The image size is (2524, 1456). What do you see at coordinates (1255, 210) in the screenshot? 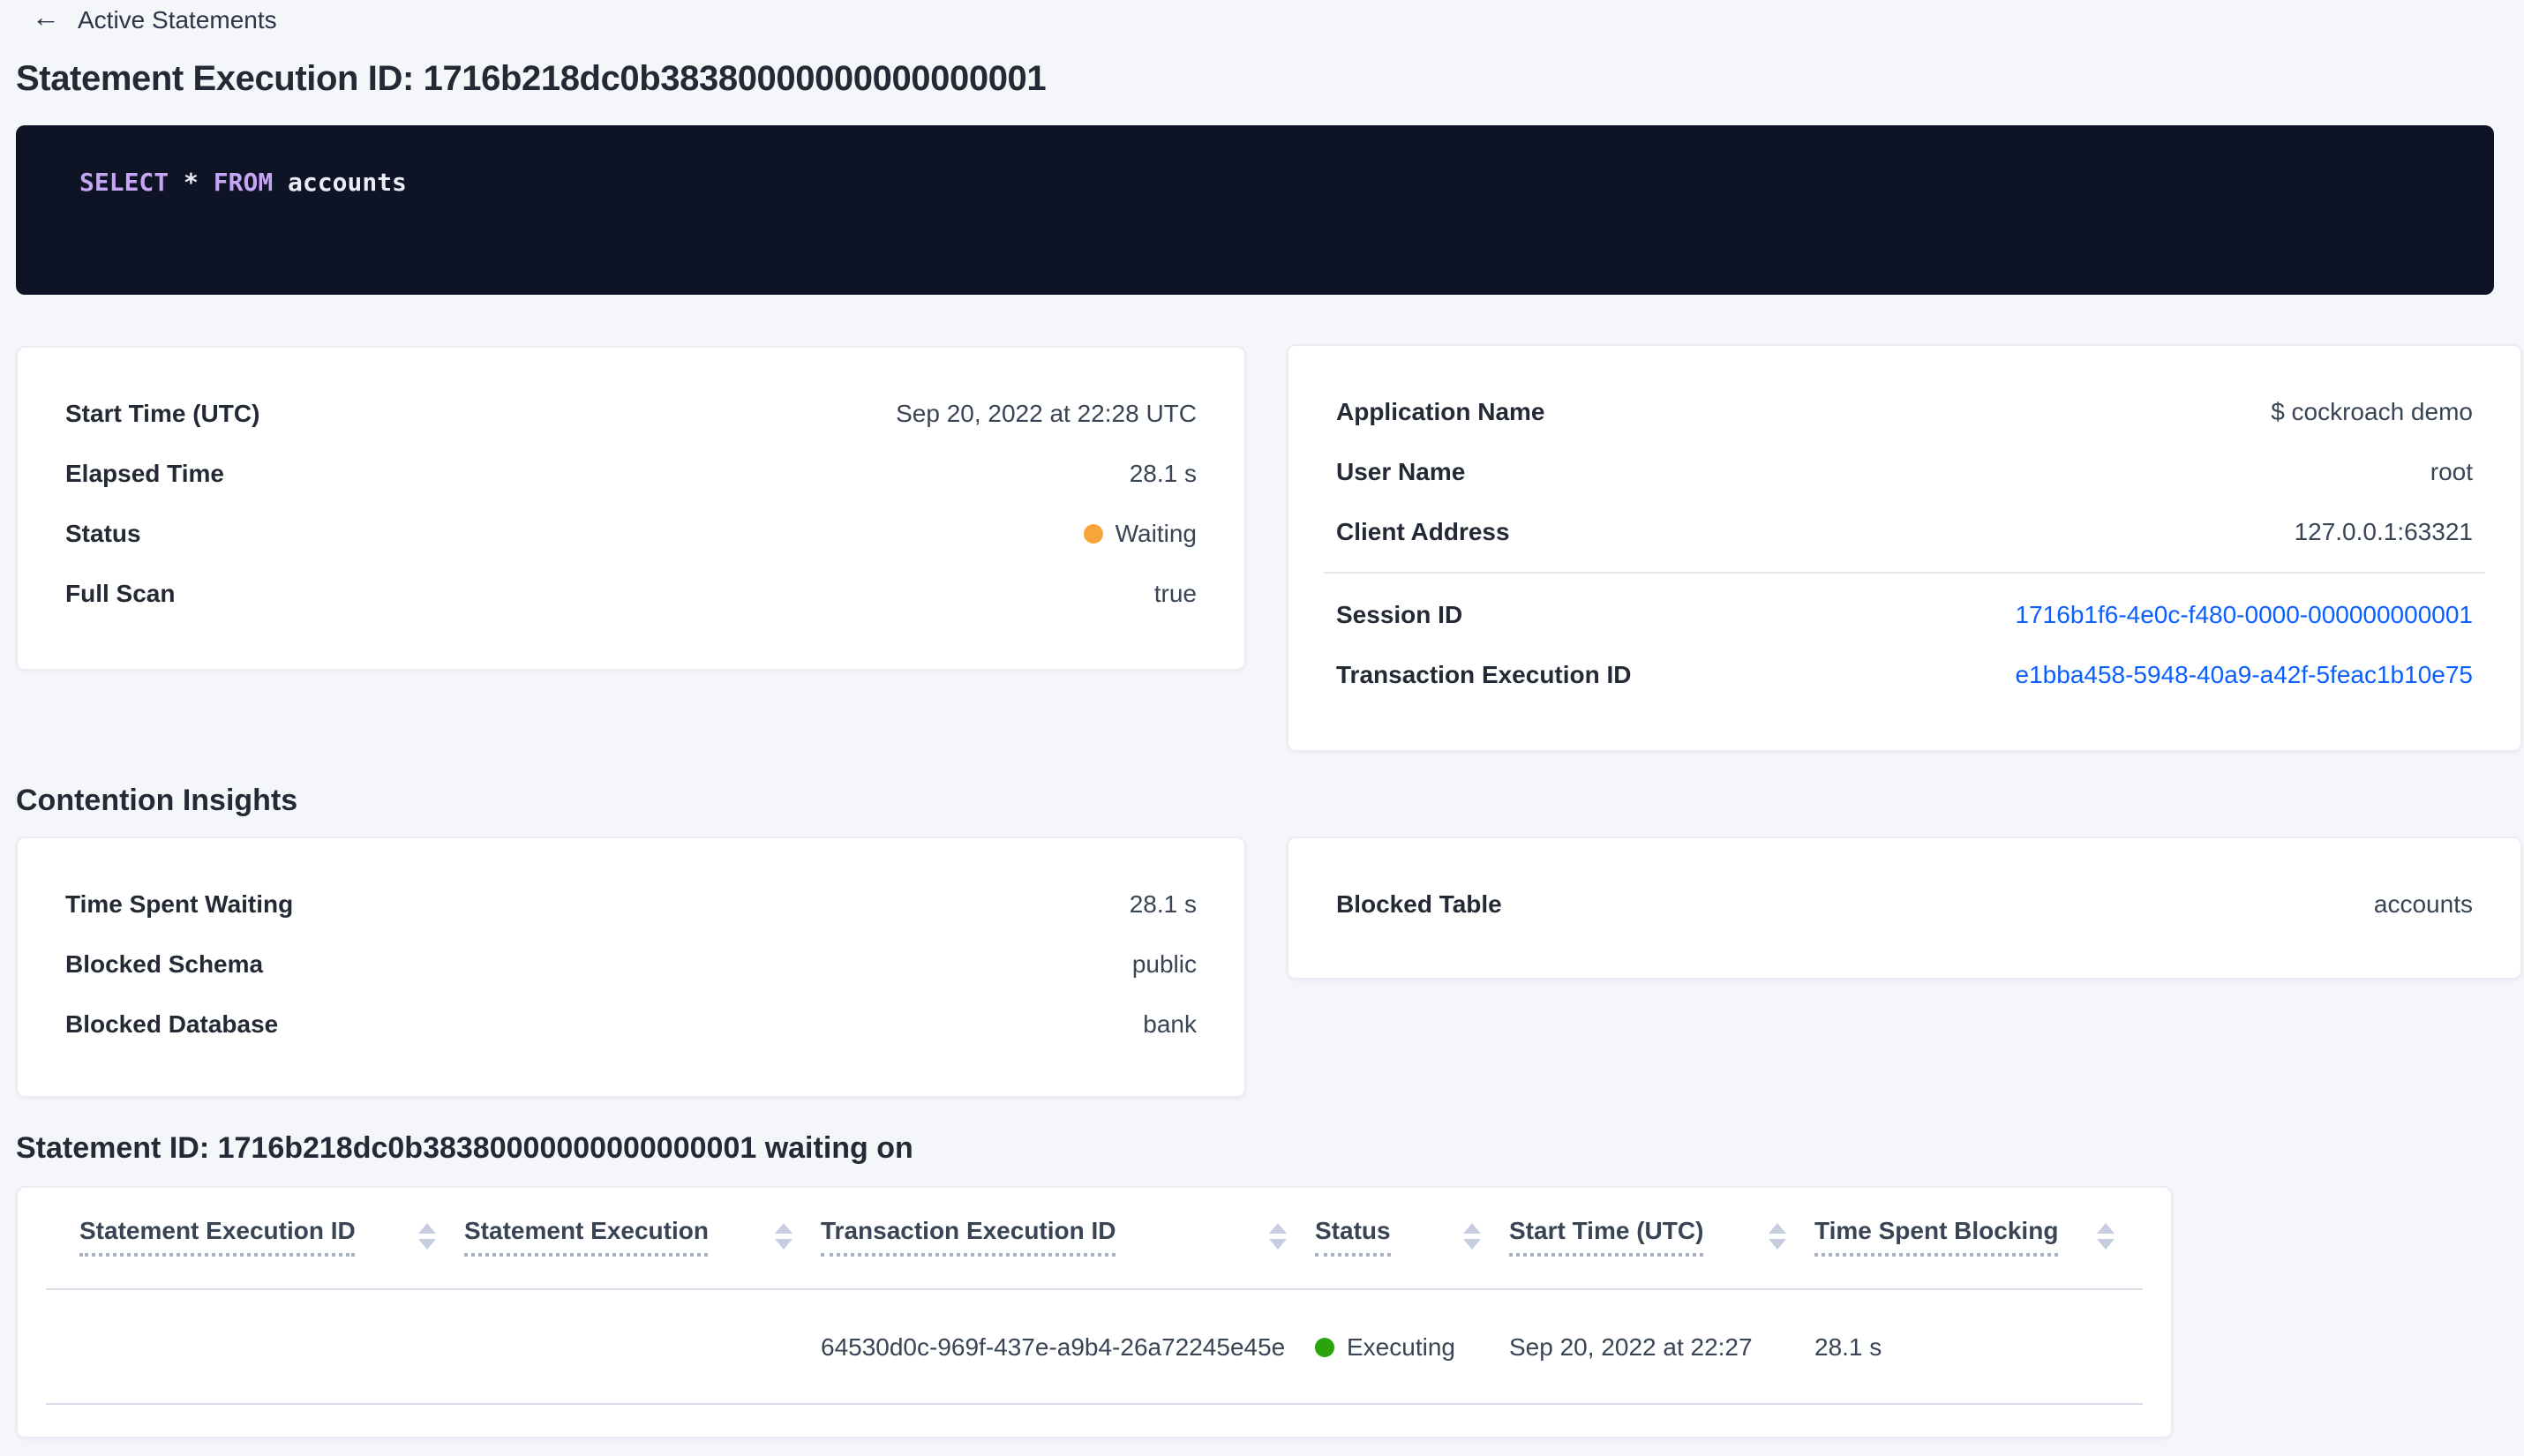
I see `sql-statement-box: SELECT * FROM accounts` at bounding box center [1255, 210].